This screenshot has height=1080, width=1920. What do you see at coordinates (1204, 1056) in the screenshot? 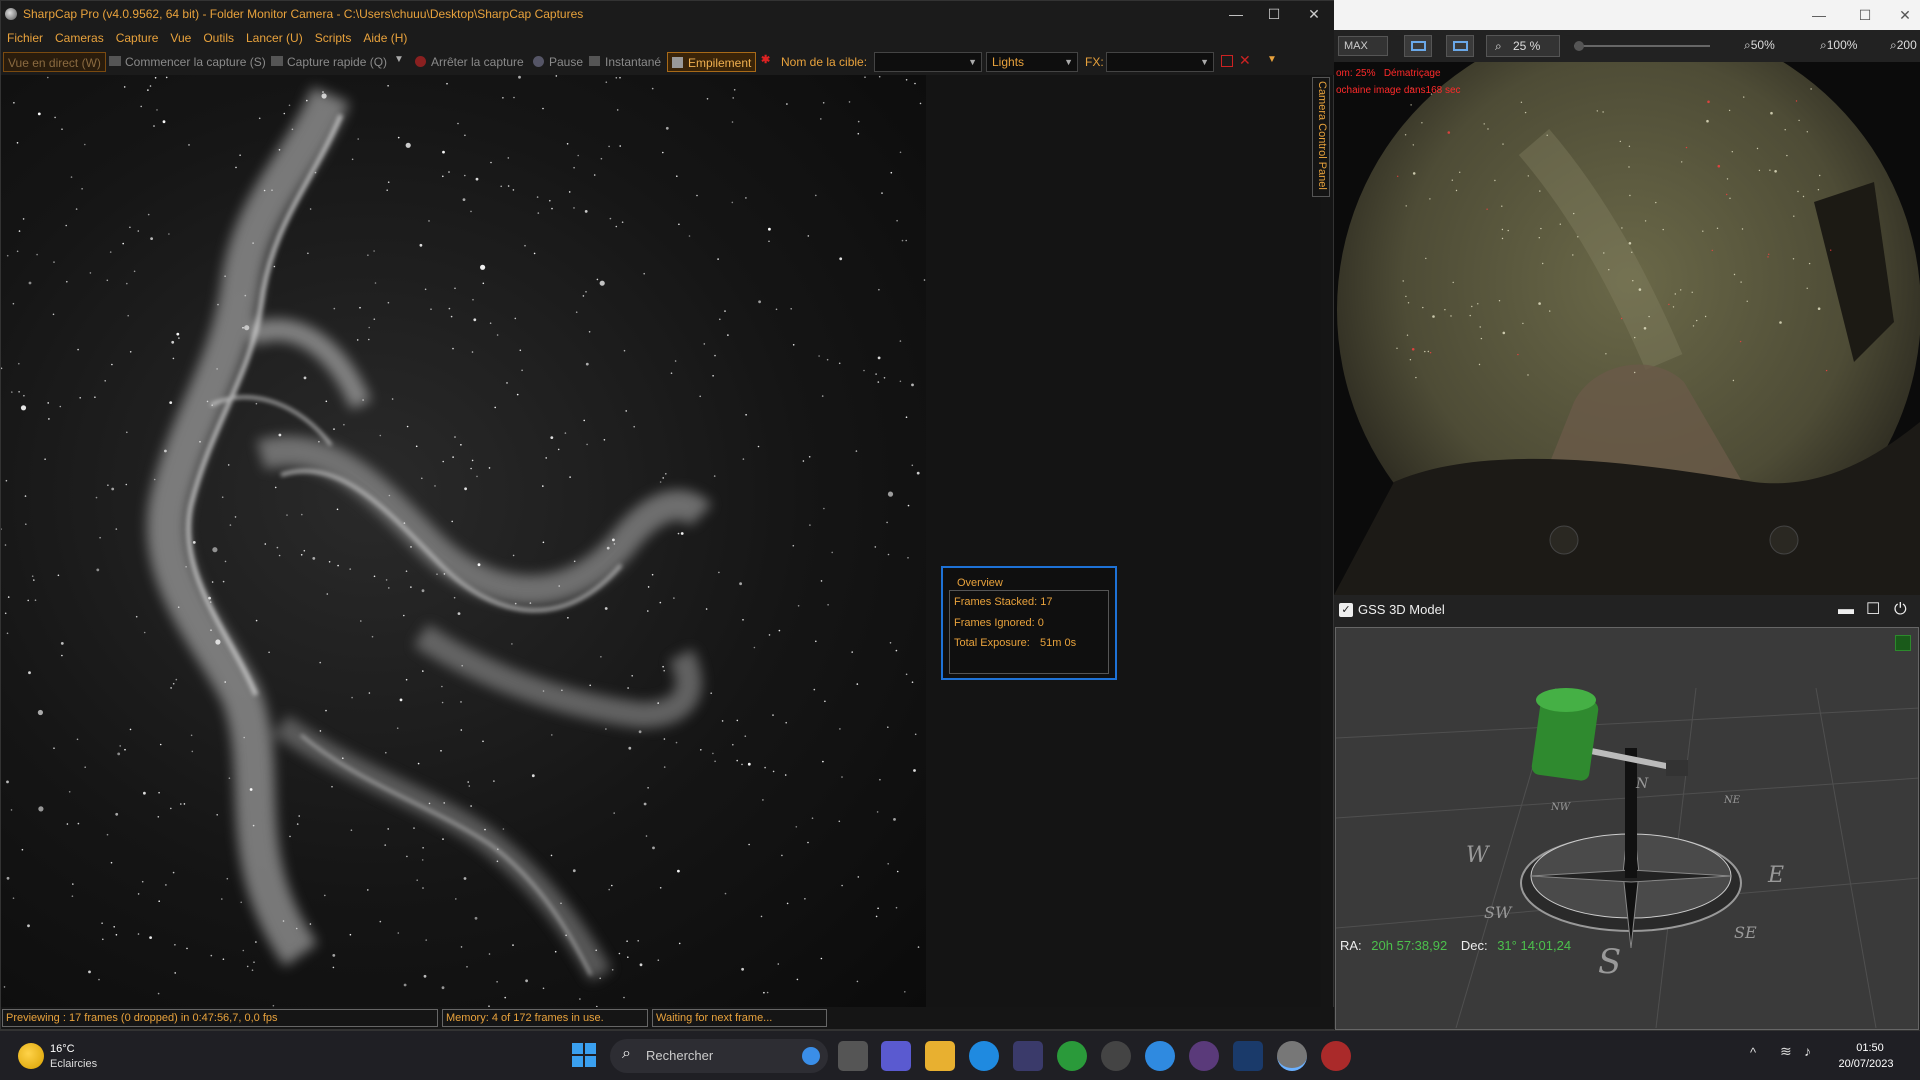
I see `stellarium-icon` at bounding box center [1204, 1056].